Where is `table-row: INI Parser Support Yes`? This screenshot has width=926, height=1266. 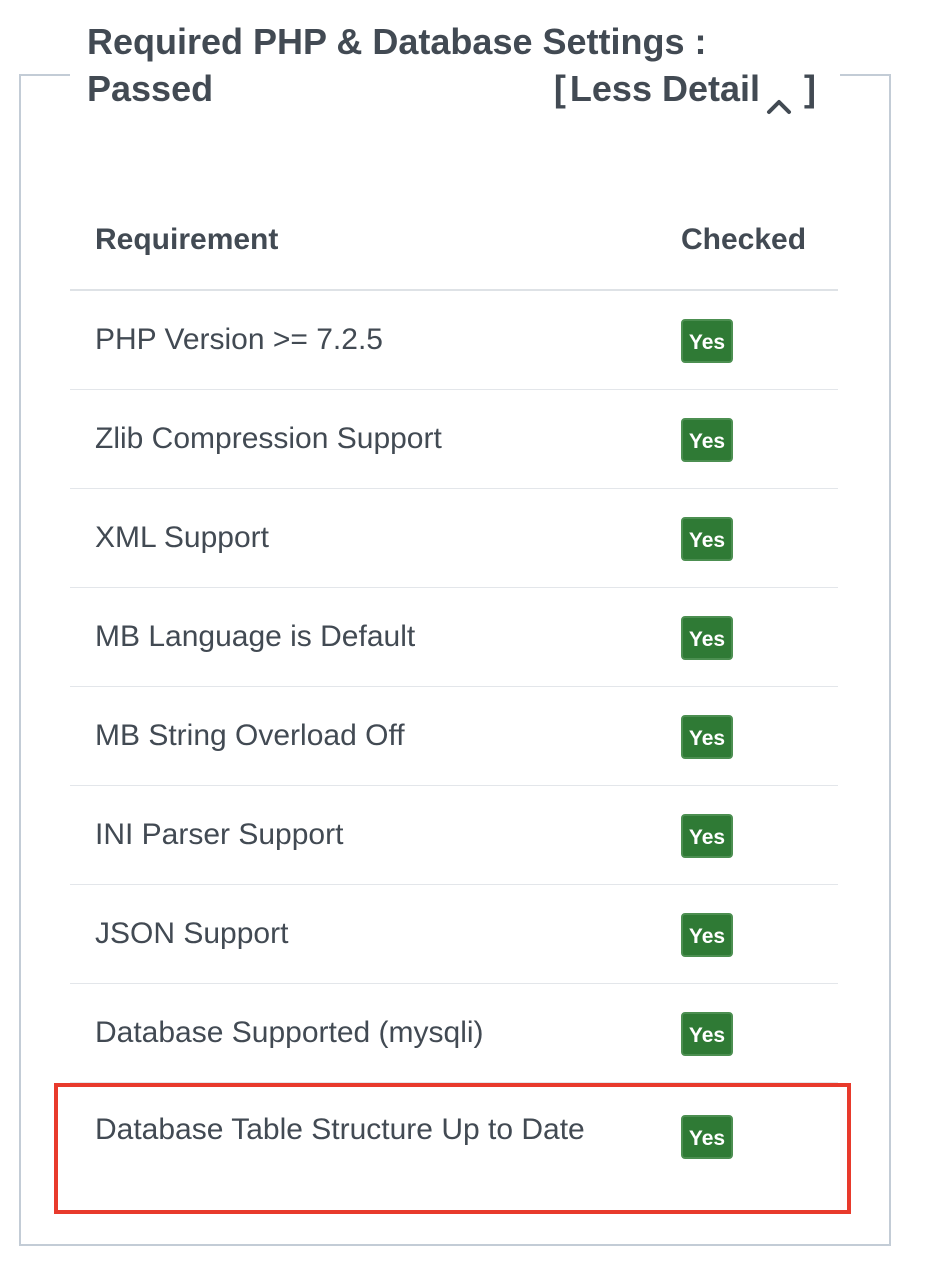 table-row: INI Parser Support Yes is located at coordinates (454, 835).